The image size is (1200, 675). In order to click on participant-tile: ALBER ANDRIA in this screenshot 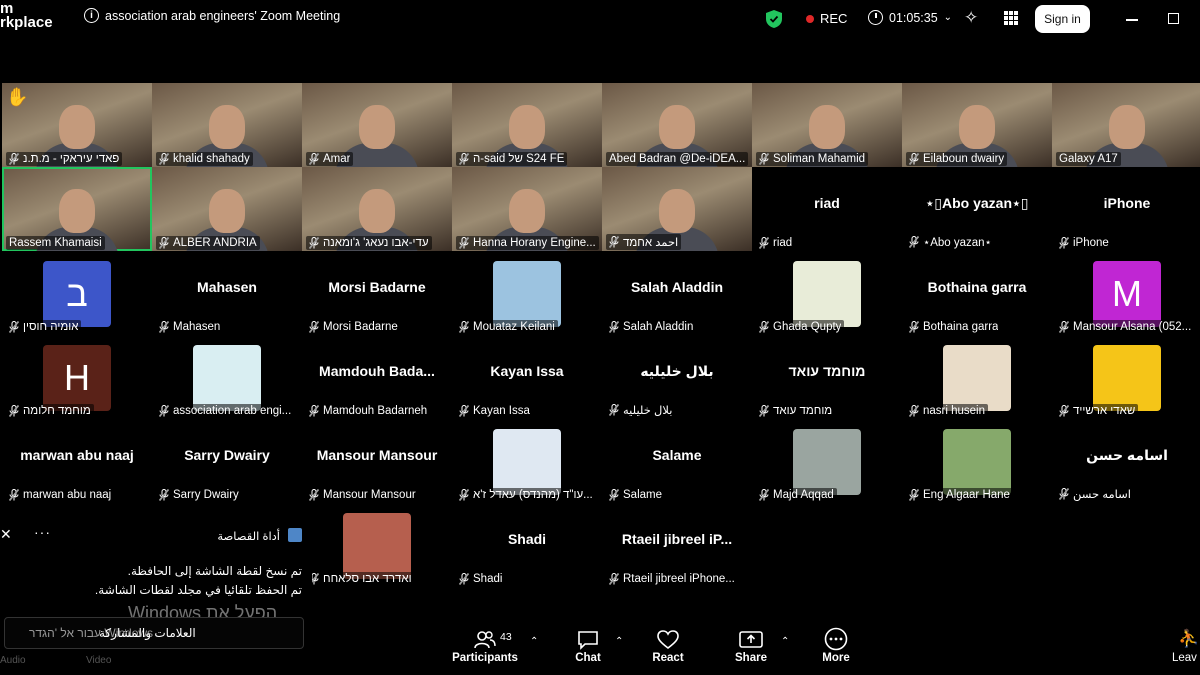, I will do `click(227, 209)`.